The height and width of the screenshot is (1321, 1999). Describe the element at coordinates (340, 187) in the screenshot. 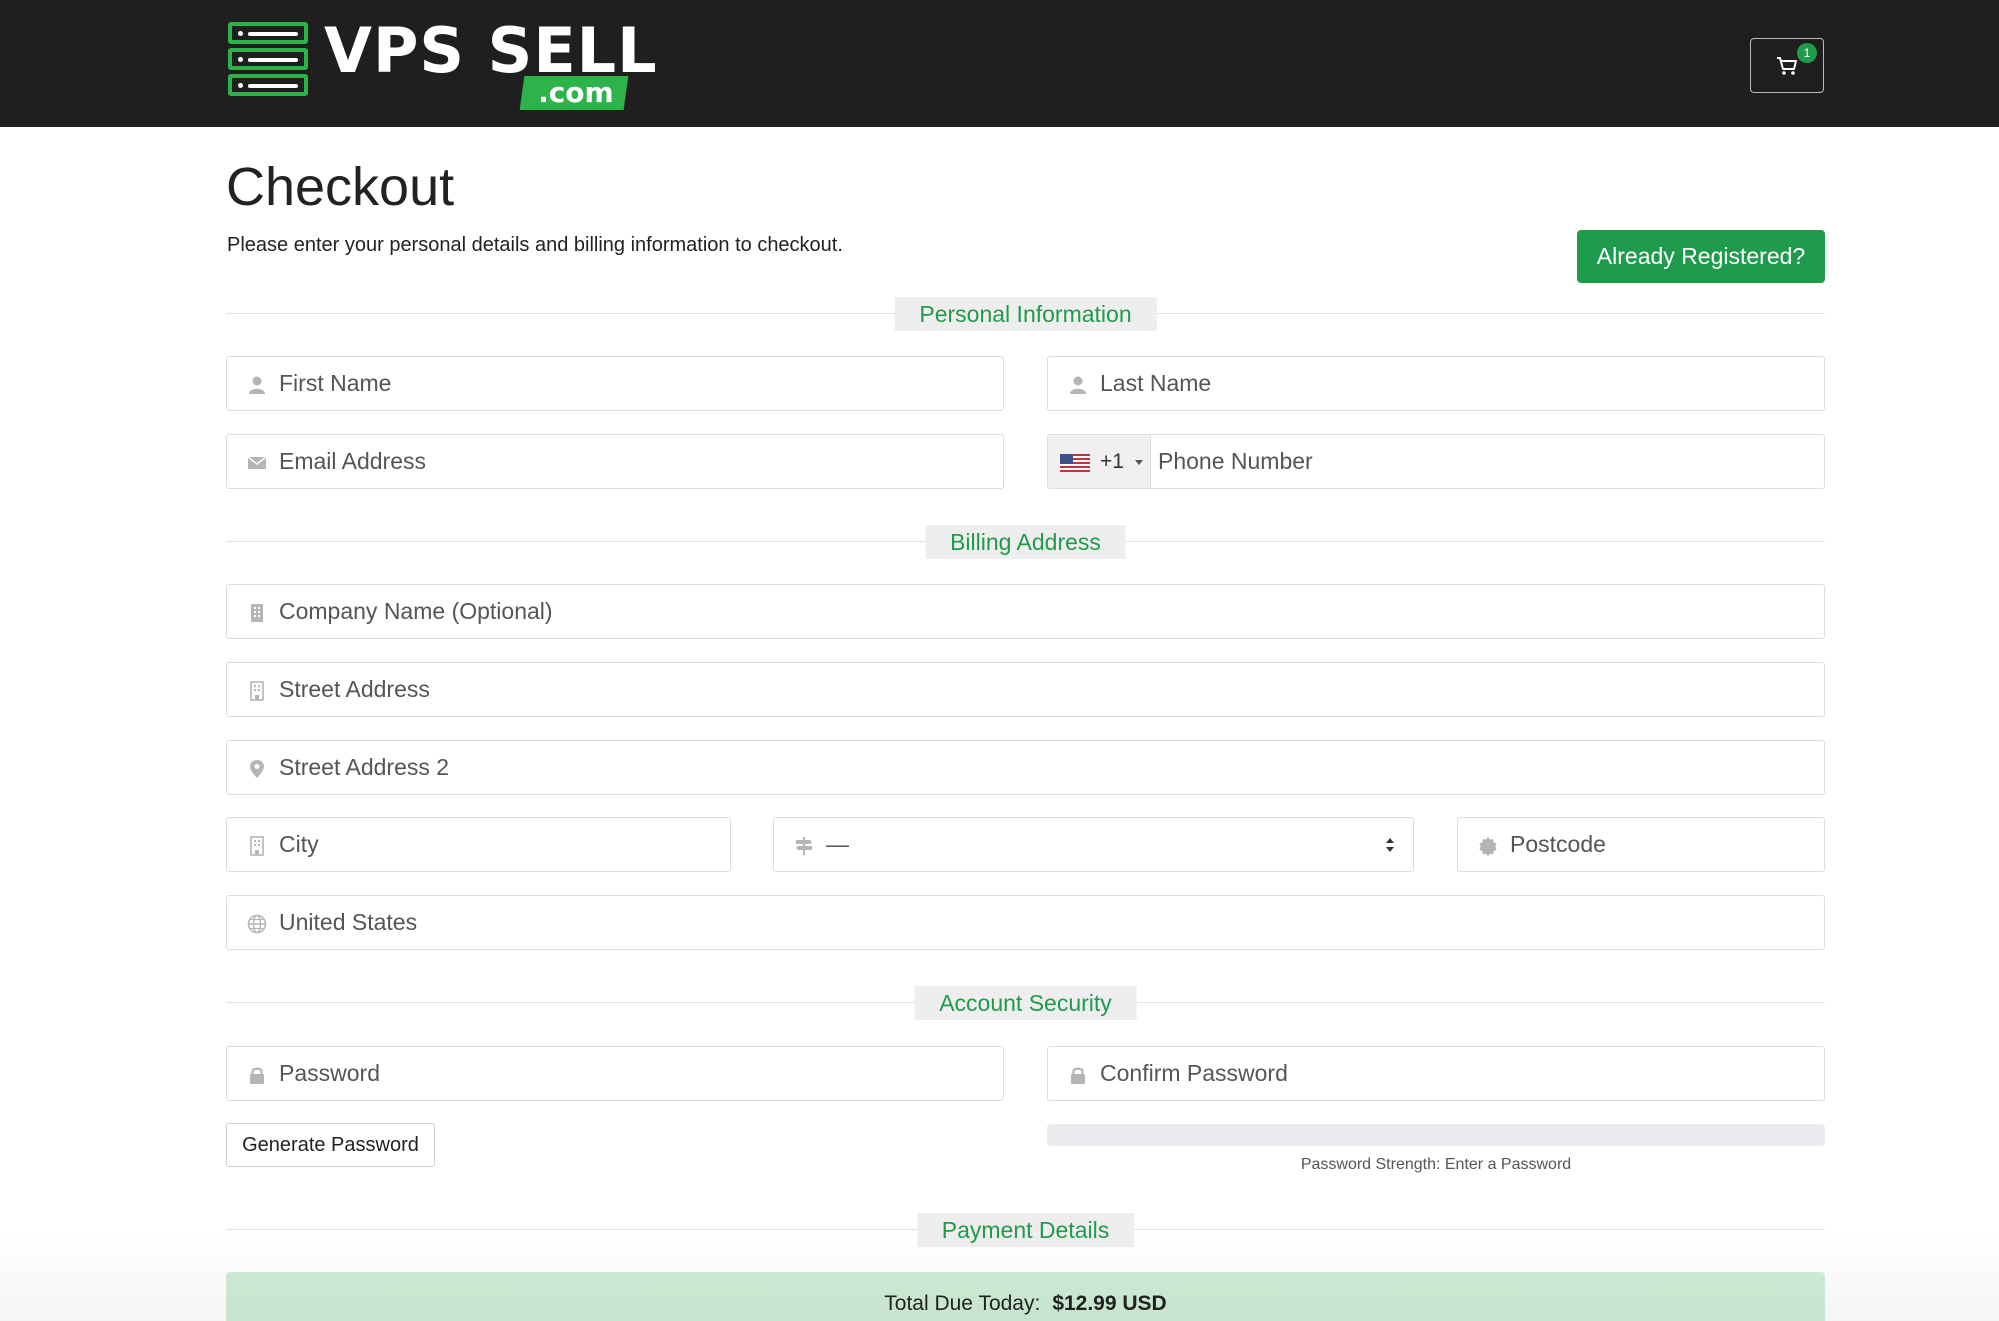

I see `page-title: Checkout` at that location.